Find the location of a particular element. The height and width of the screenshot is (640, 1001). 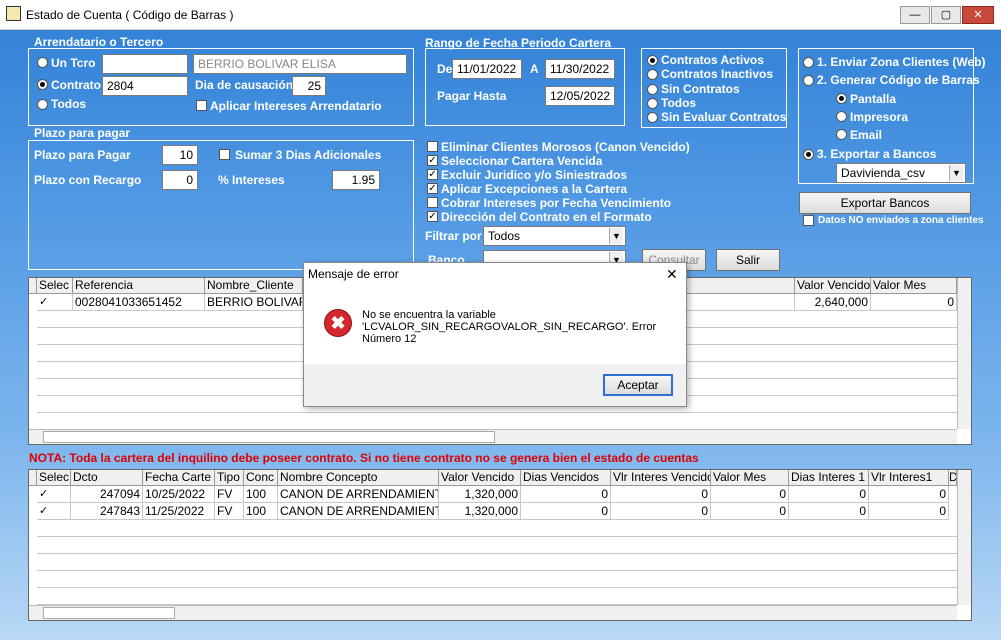

filtrar-select: Todos ▼ is located at coordinates (554, 236).